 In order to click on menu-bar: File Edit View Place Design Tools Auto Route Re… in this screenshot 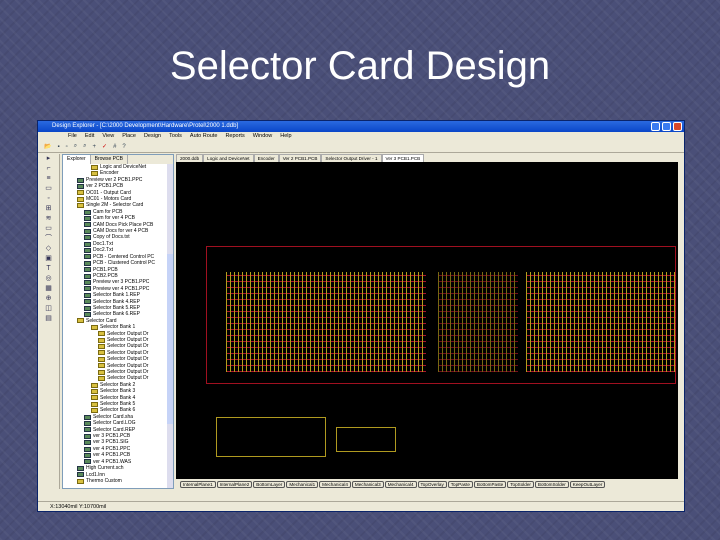, I will do `click(361, 136)`.